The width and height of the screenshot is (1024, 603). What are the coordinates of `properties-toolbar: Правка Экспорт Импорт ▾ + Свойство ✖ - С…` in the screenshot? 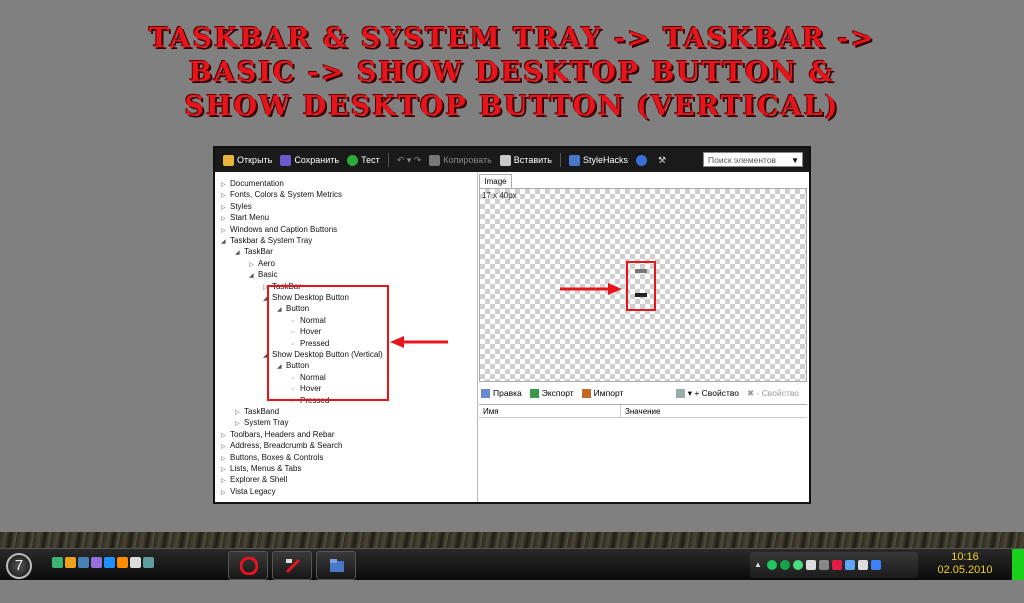 It's located at (643, 393).